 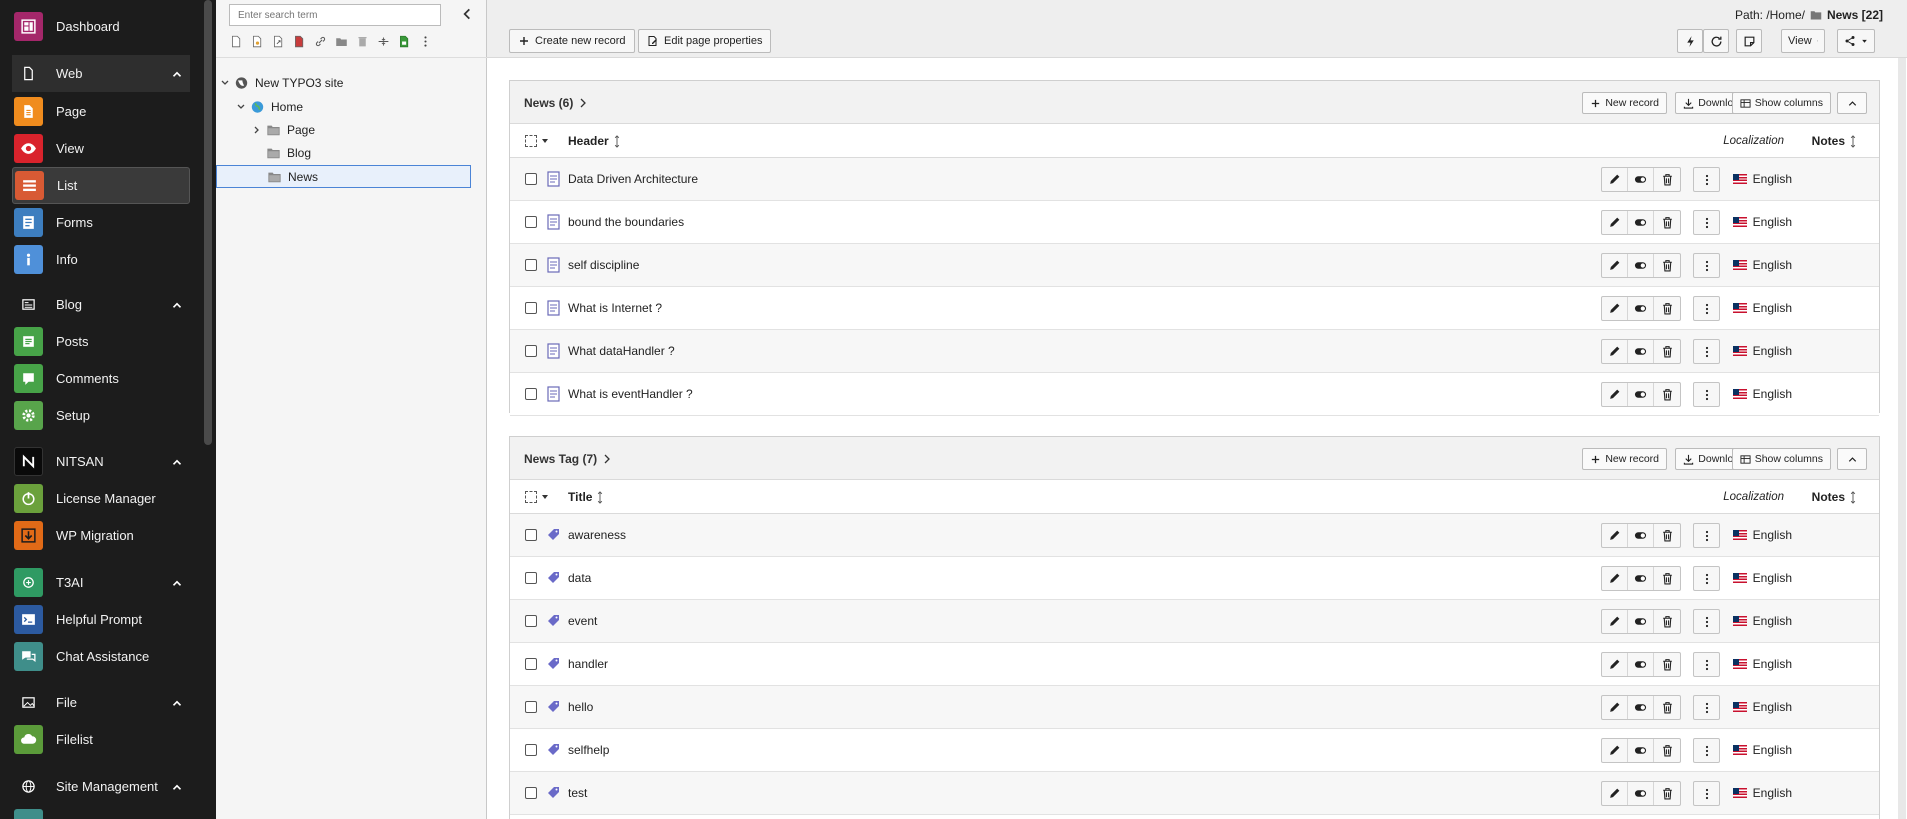 I want to click on record-title-link: self discipline, so click(x=603, y=265).